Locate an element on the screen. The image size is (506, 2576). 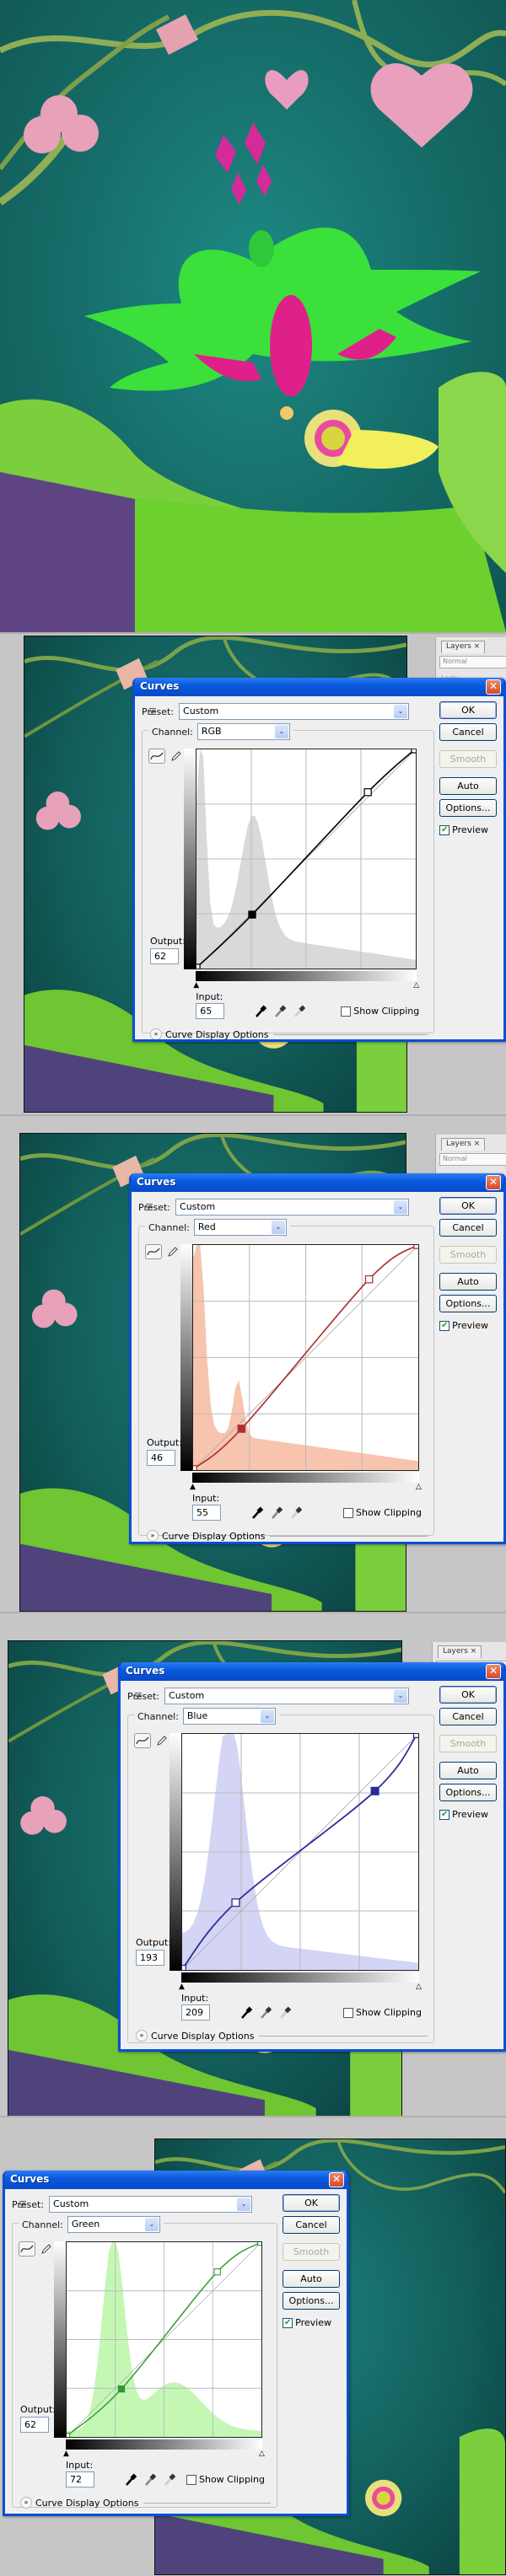
input-field: 72 is located at coordinates (80, 2479).